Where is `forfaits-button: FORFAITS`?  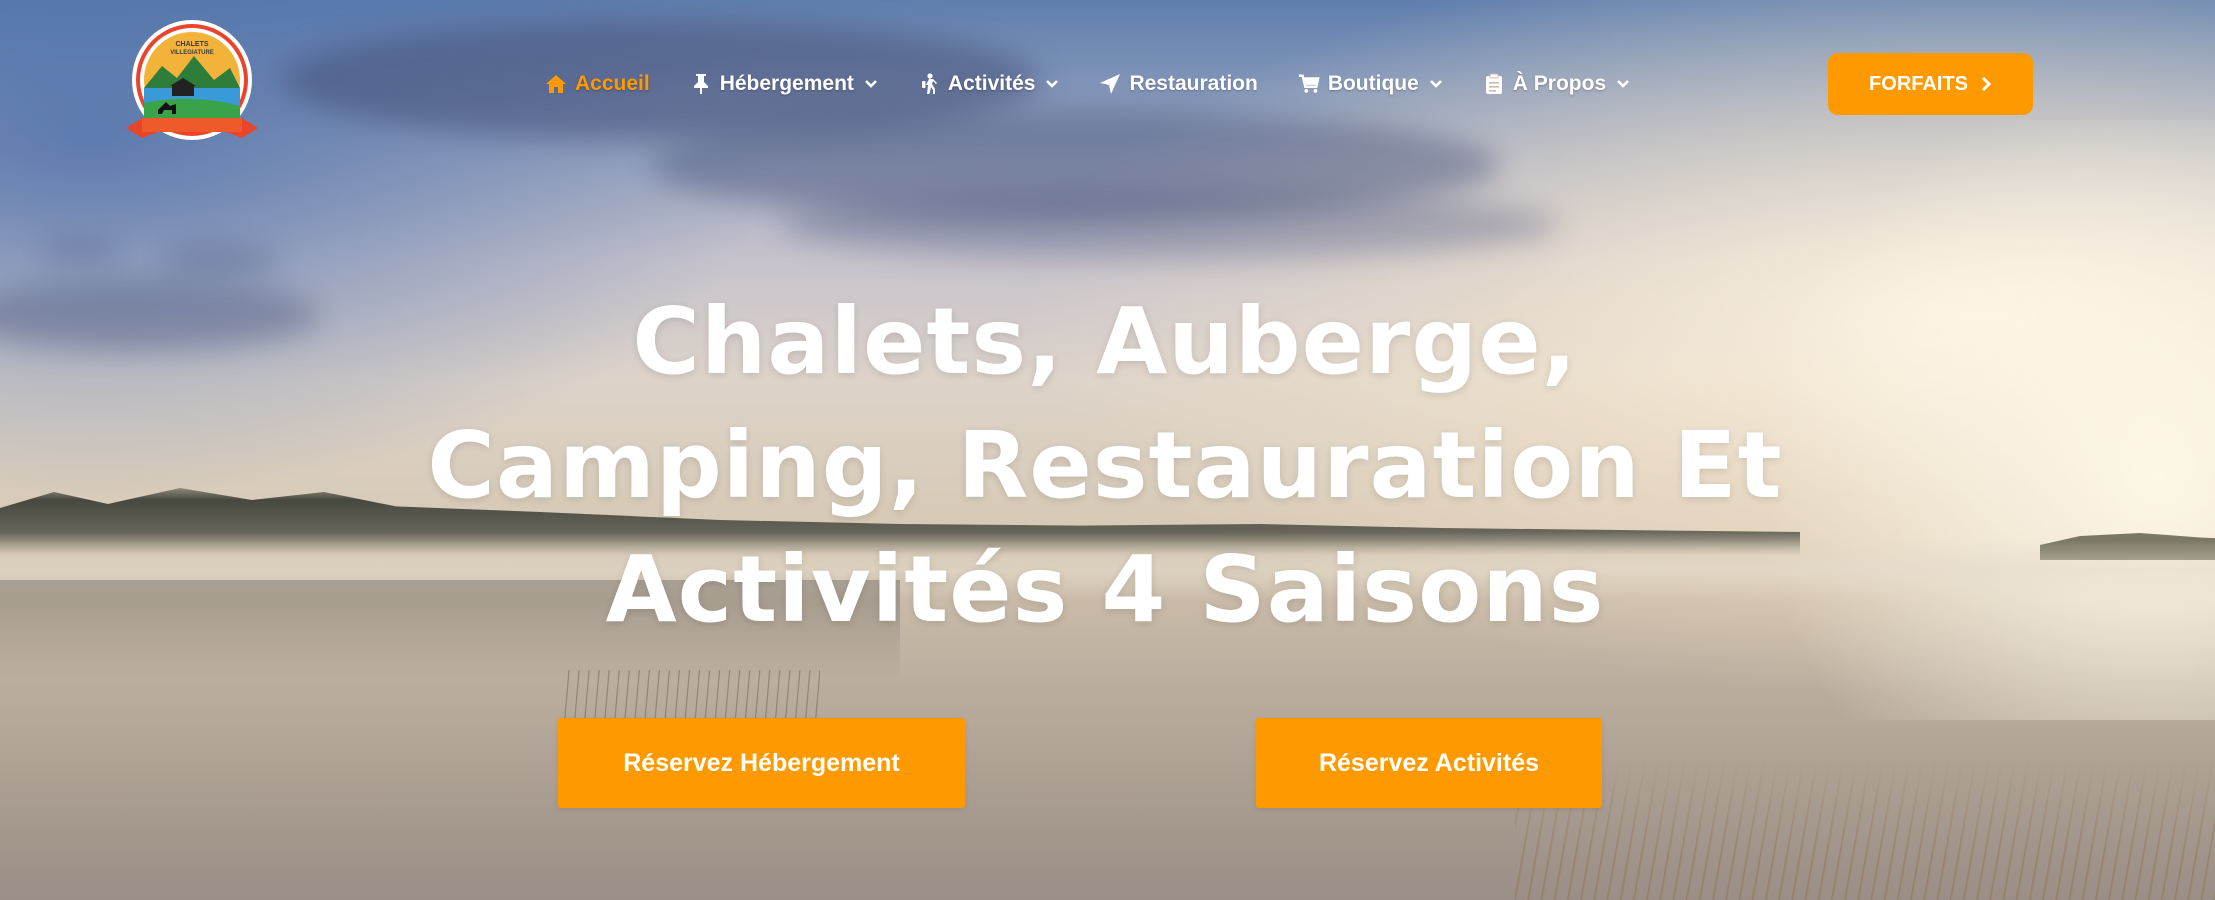
forfaits-button: FORFAITS is located at coordinates (1930, 84).